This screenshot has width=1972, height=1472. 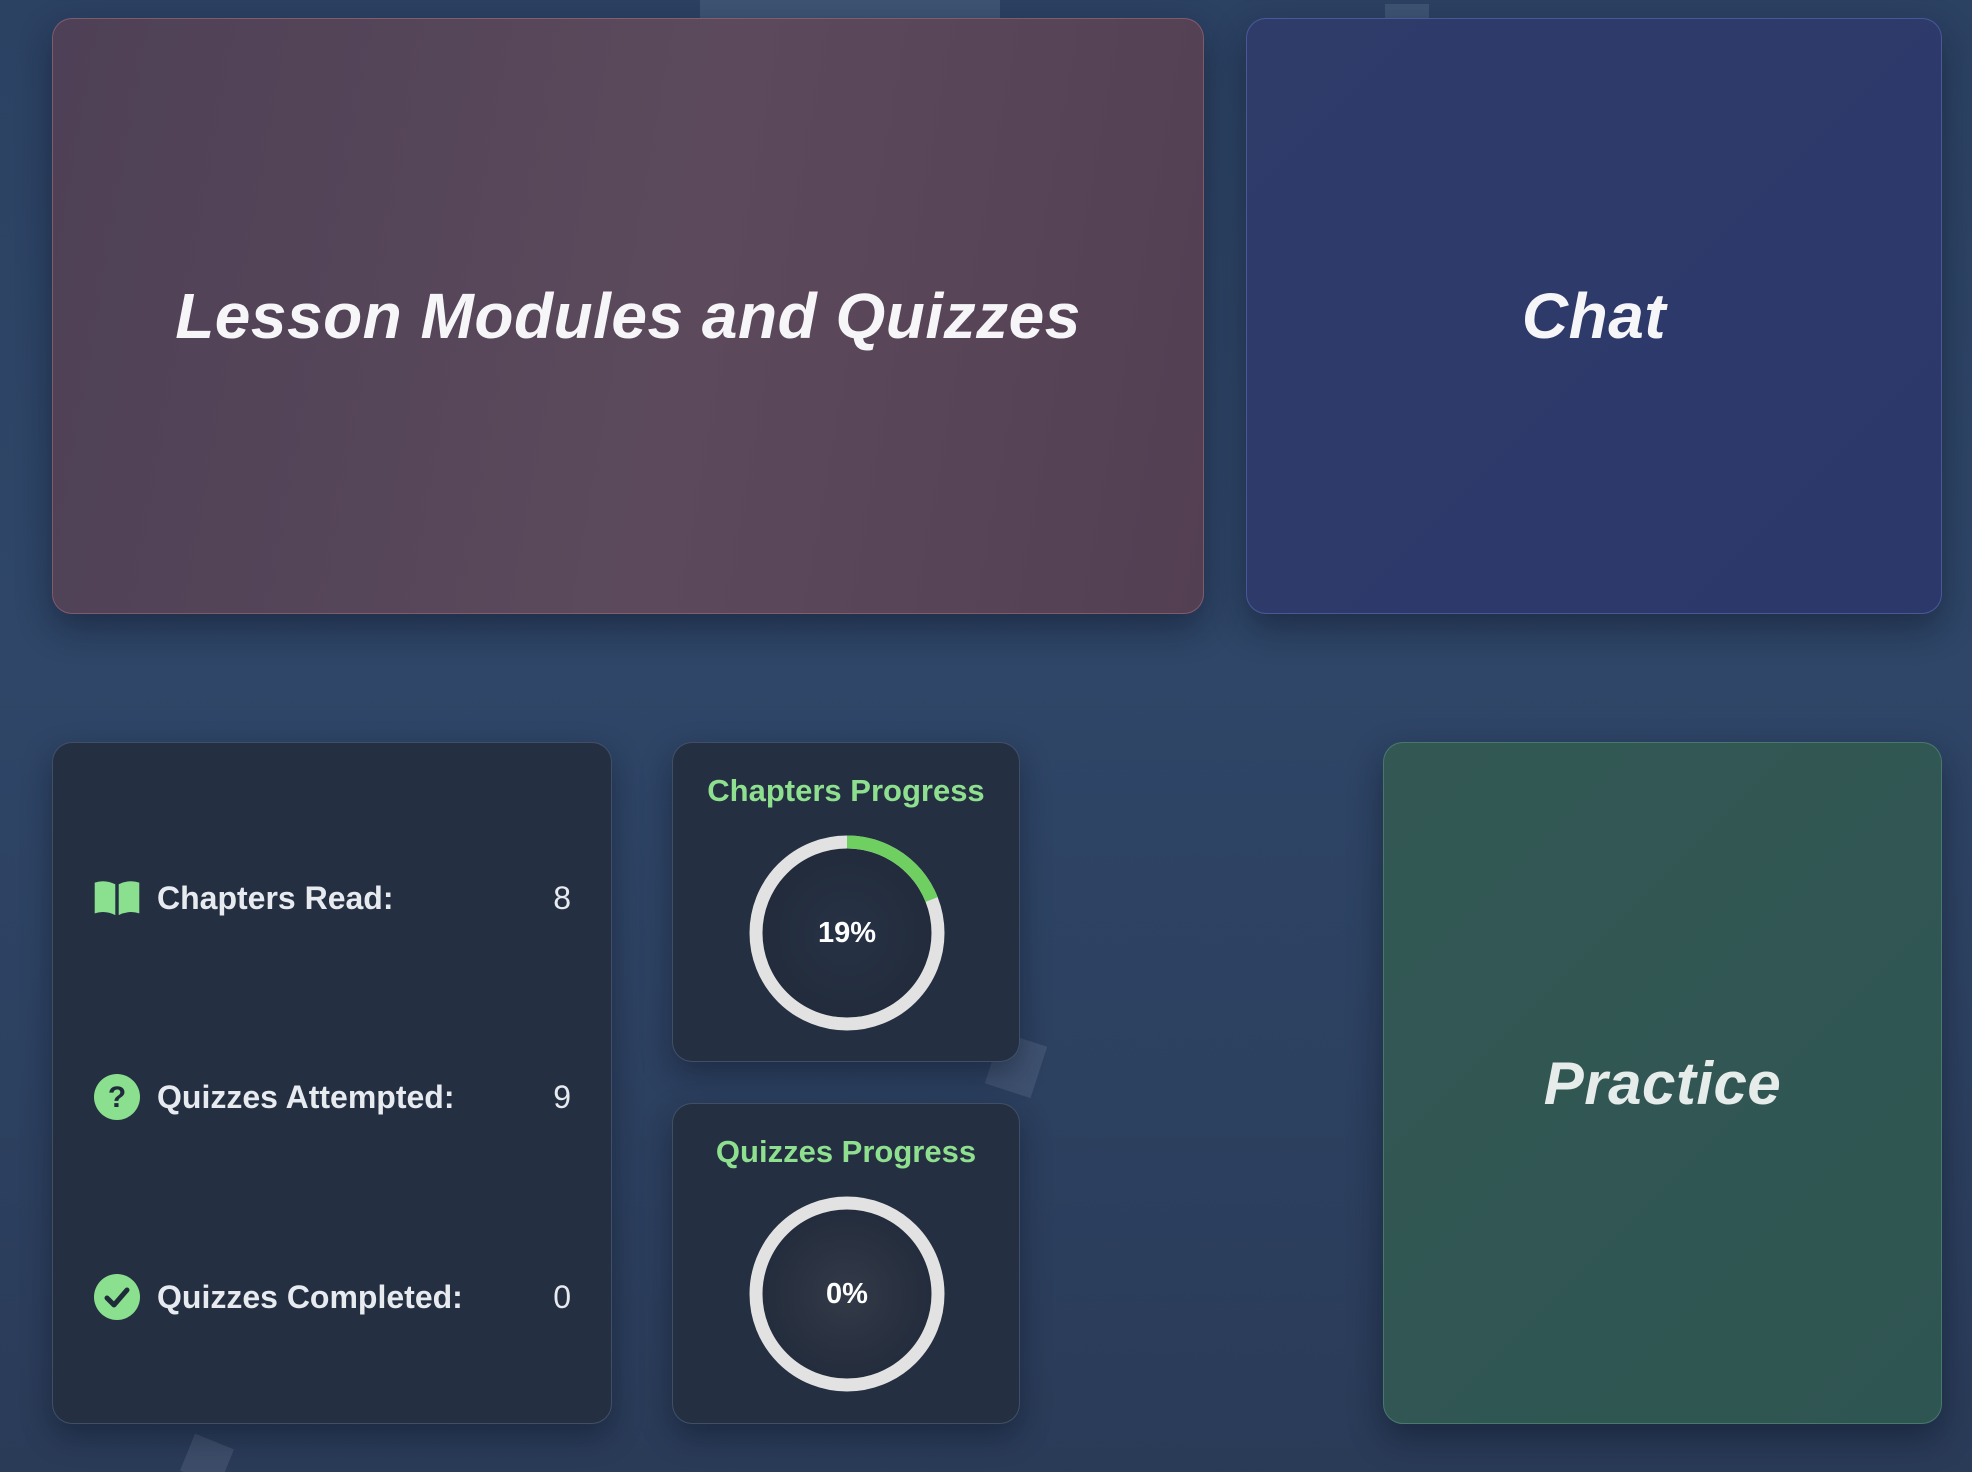 What do you see at coordinates (117, 1297) in the screenshot?
I see `check-circle-icon` at bounding box center [117, 1297].